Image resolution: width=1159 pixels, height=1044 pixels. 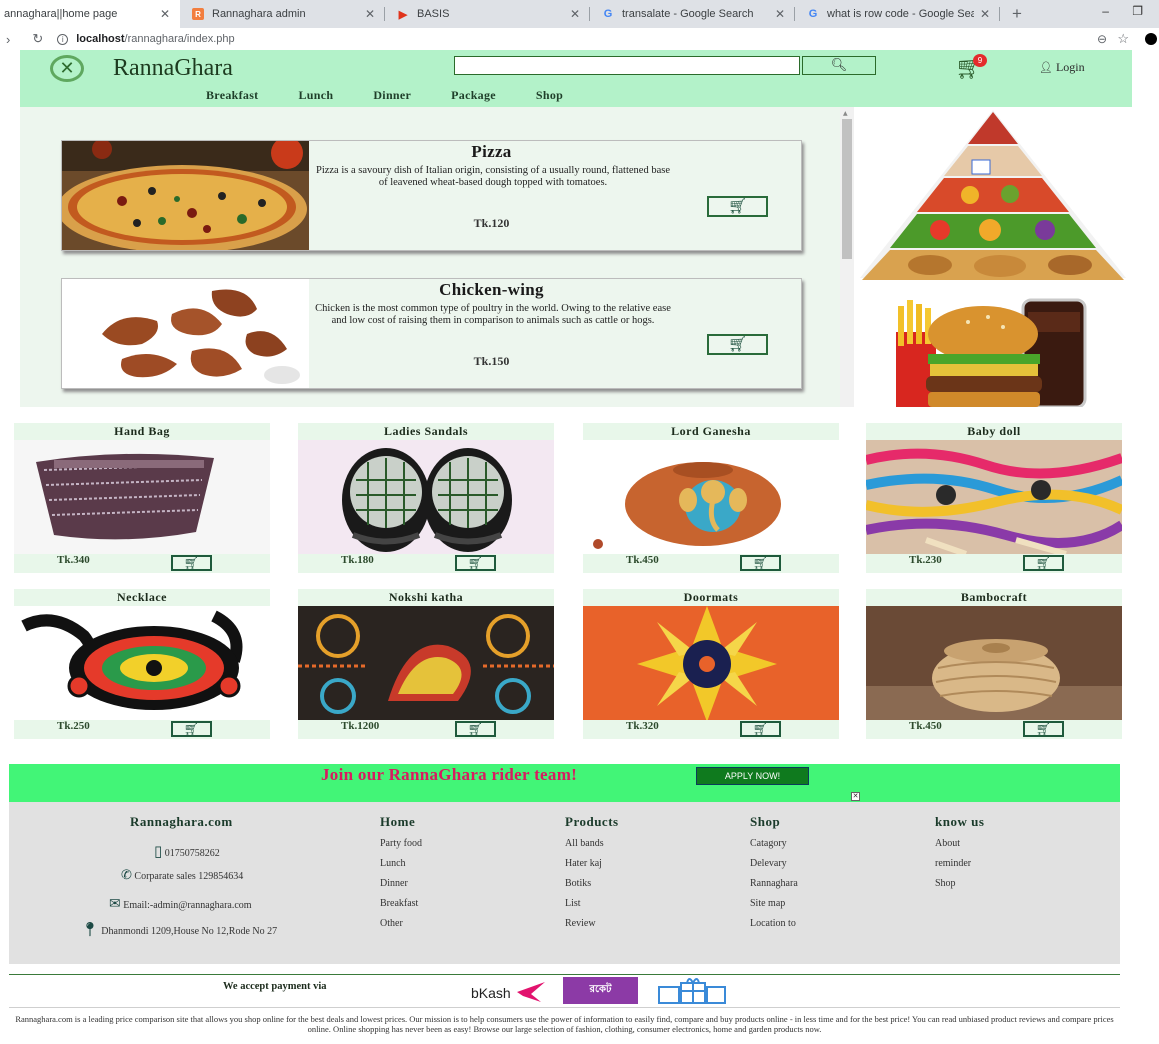 What do you see at coordinates (8, 39) in the screenshot?
I see `forward-icon: ›` at bounding box center [8, 39].